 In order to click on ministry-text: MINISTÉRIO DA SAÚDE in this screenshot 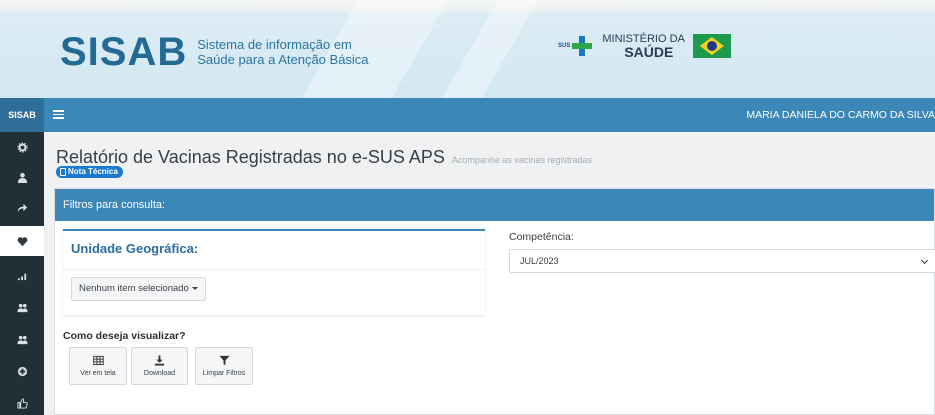, I will do `click(643, 46)`.